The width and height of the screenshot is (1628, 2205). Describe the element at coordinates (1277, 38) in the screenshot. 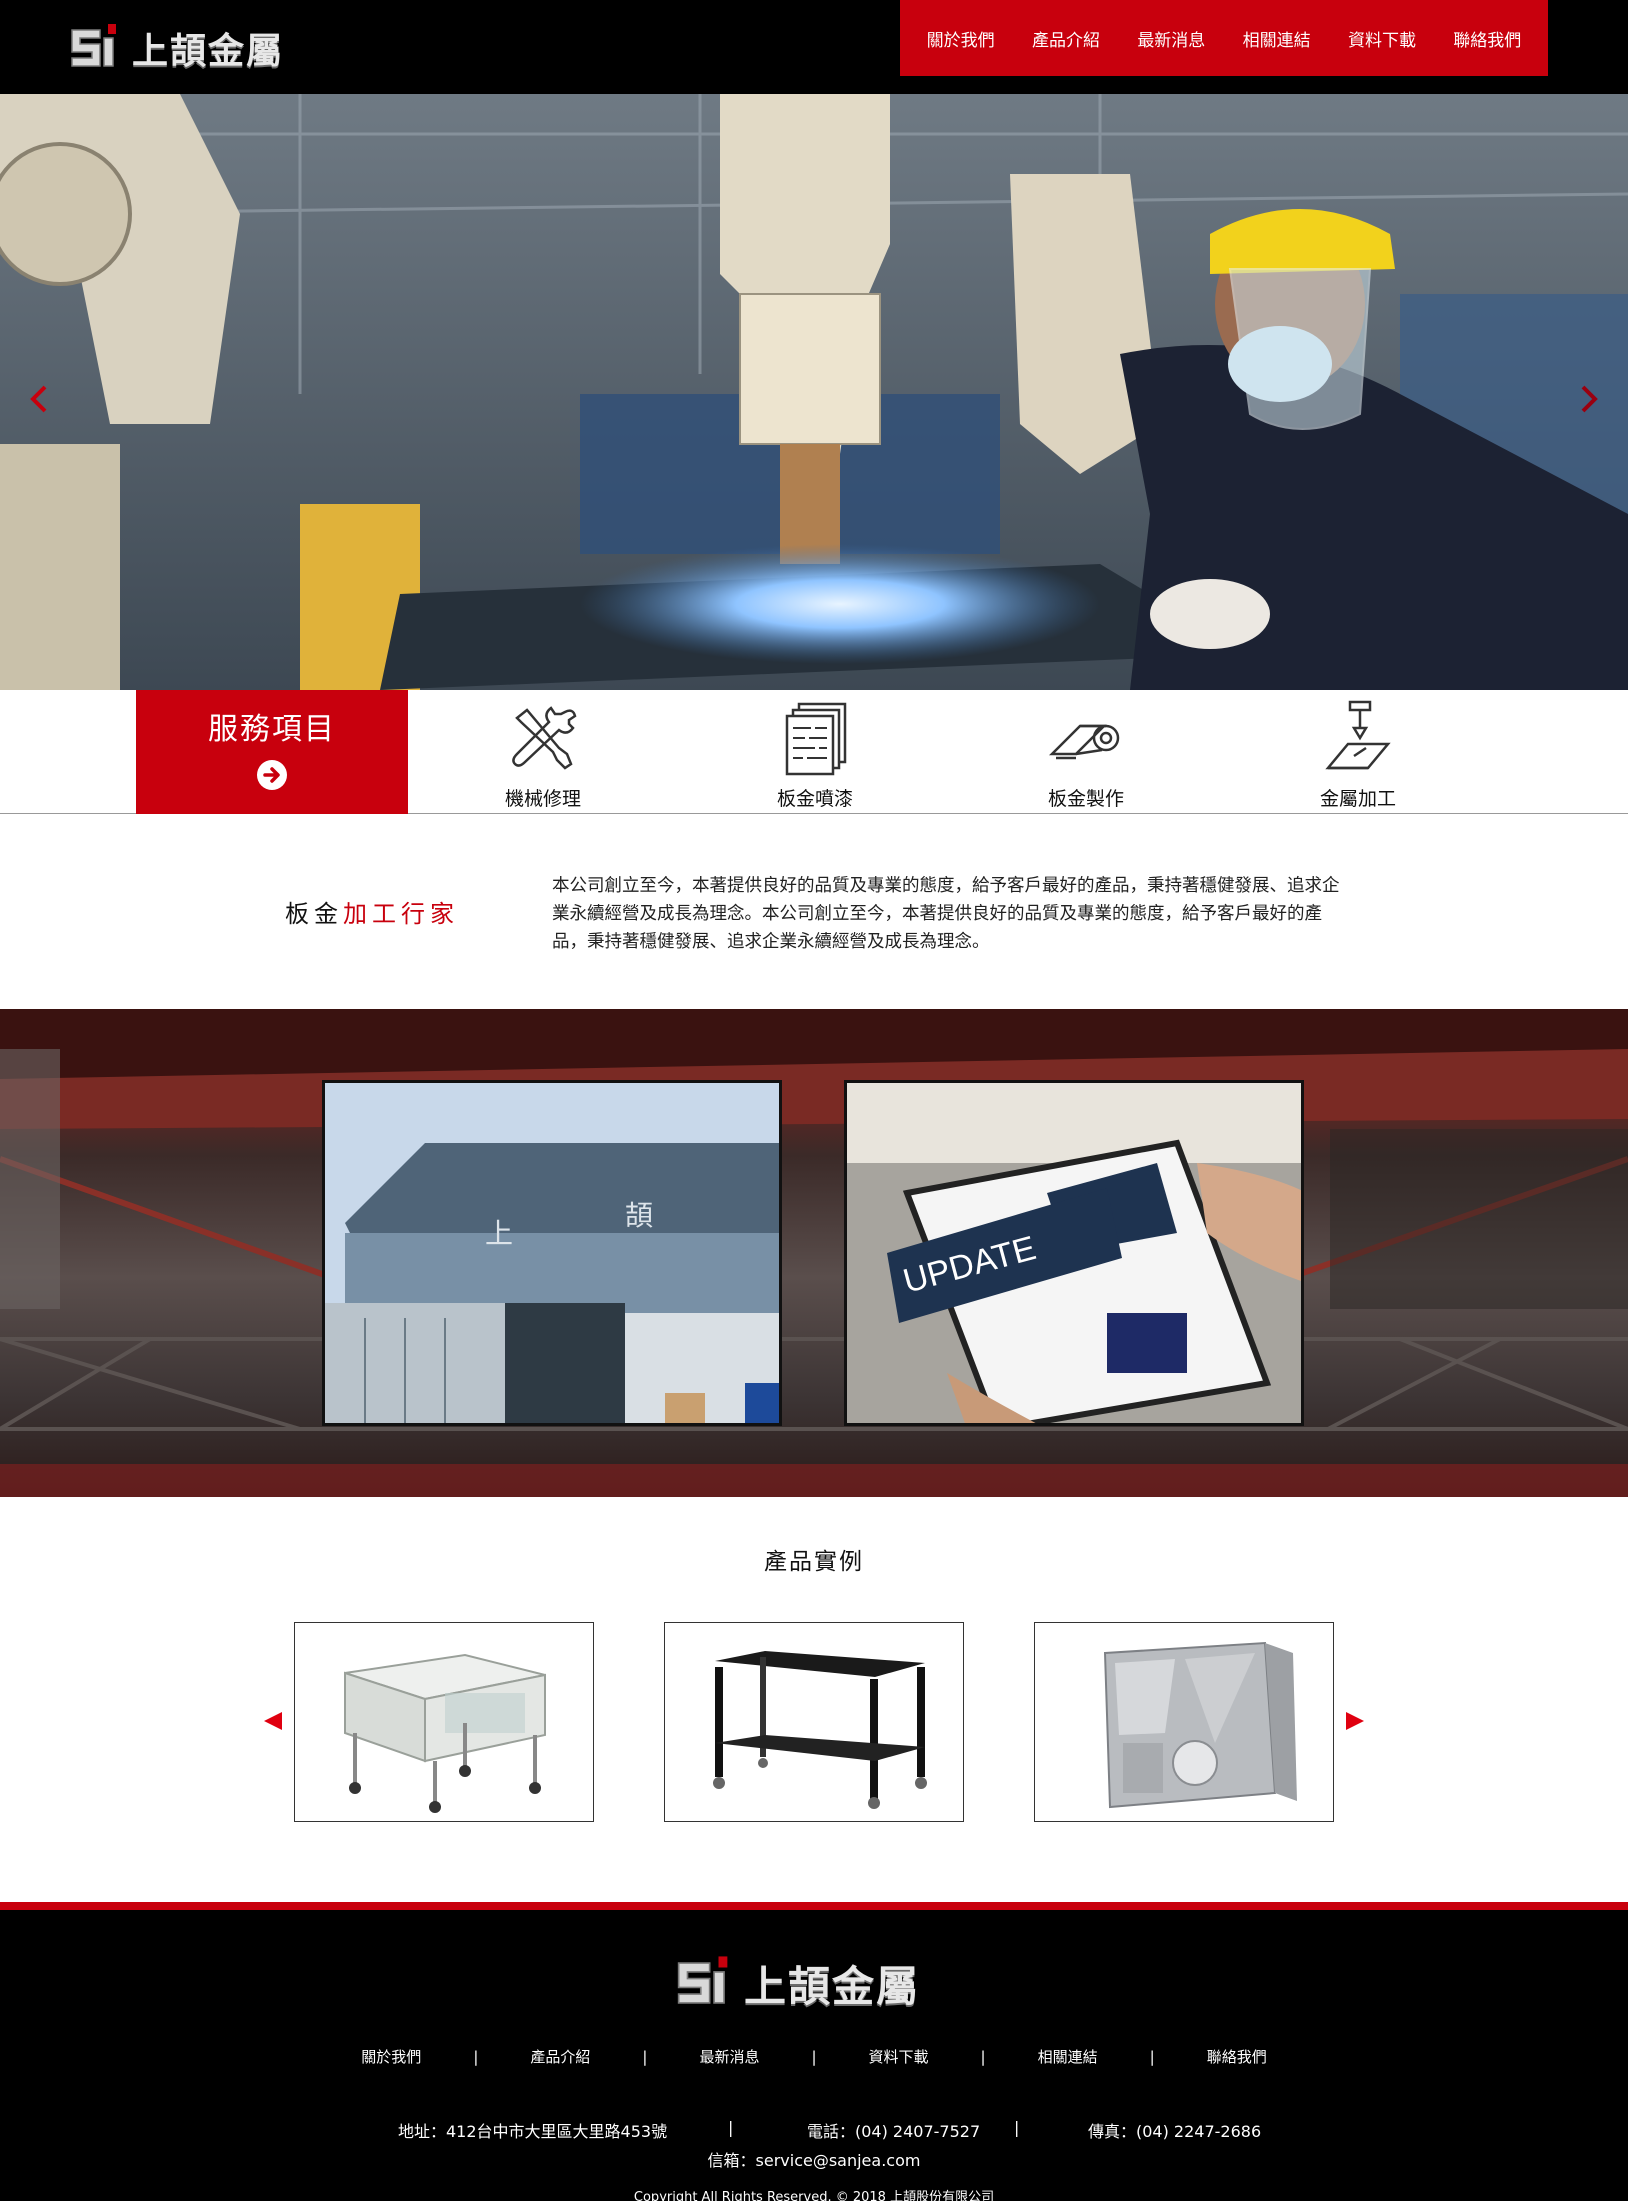

I see `nav-links: 相關連結` at that location.